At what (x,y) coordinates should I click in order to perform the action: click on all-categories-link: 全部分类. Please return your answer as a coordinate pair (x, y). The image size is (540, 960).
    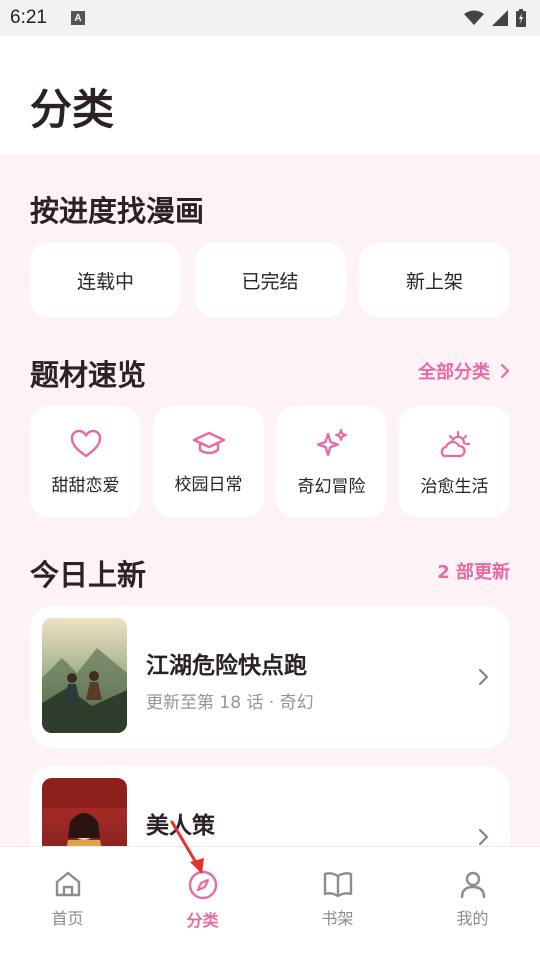
    Looking at the image, I should click on (464, 371).